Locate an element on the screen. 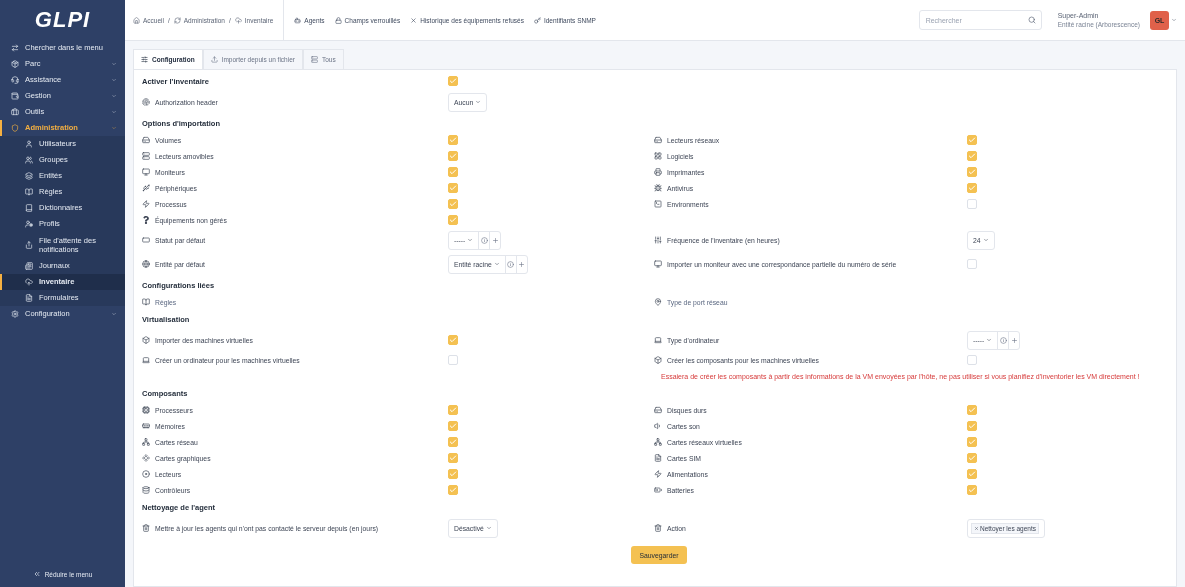  bug-icon is located at coordinates (658, 188).